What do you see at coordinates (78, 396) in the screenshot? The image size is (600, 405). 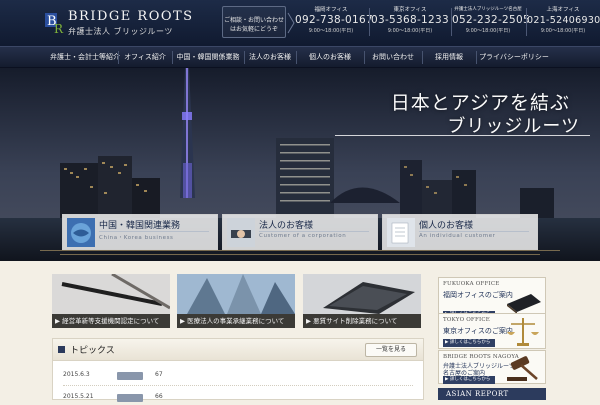 I see `topic-date: 2015.5.21` at bounding box center [78, 396].